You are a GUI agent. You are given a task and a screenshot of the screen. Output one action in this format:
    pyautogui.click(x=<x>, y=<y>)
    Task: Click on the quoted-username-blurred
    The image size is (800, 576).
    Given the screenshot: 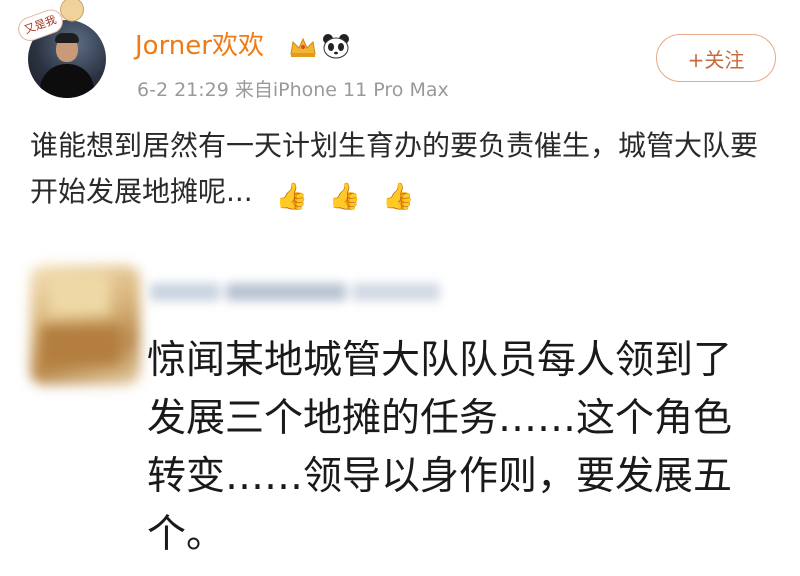 What is the action you would take?
    pyautogui.click(x=295, y=291)
    